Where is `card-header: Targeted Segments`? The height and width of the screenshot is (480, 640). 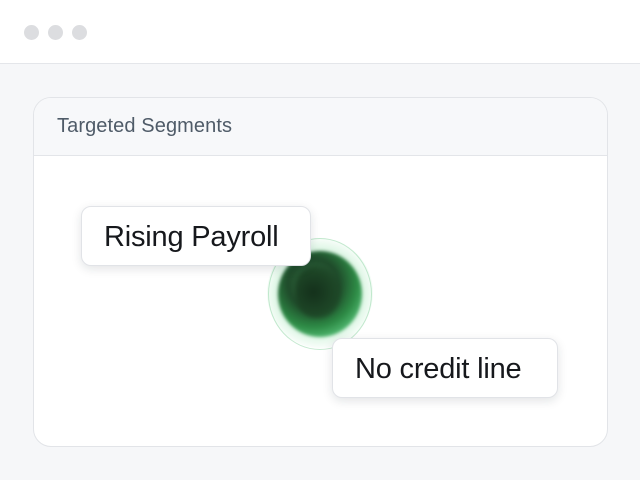 card-header: Targeted Segments is located at coordinates (320, 127).